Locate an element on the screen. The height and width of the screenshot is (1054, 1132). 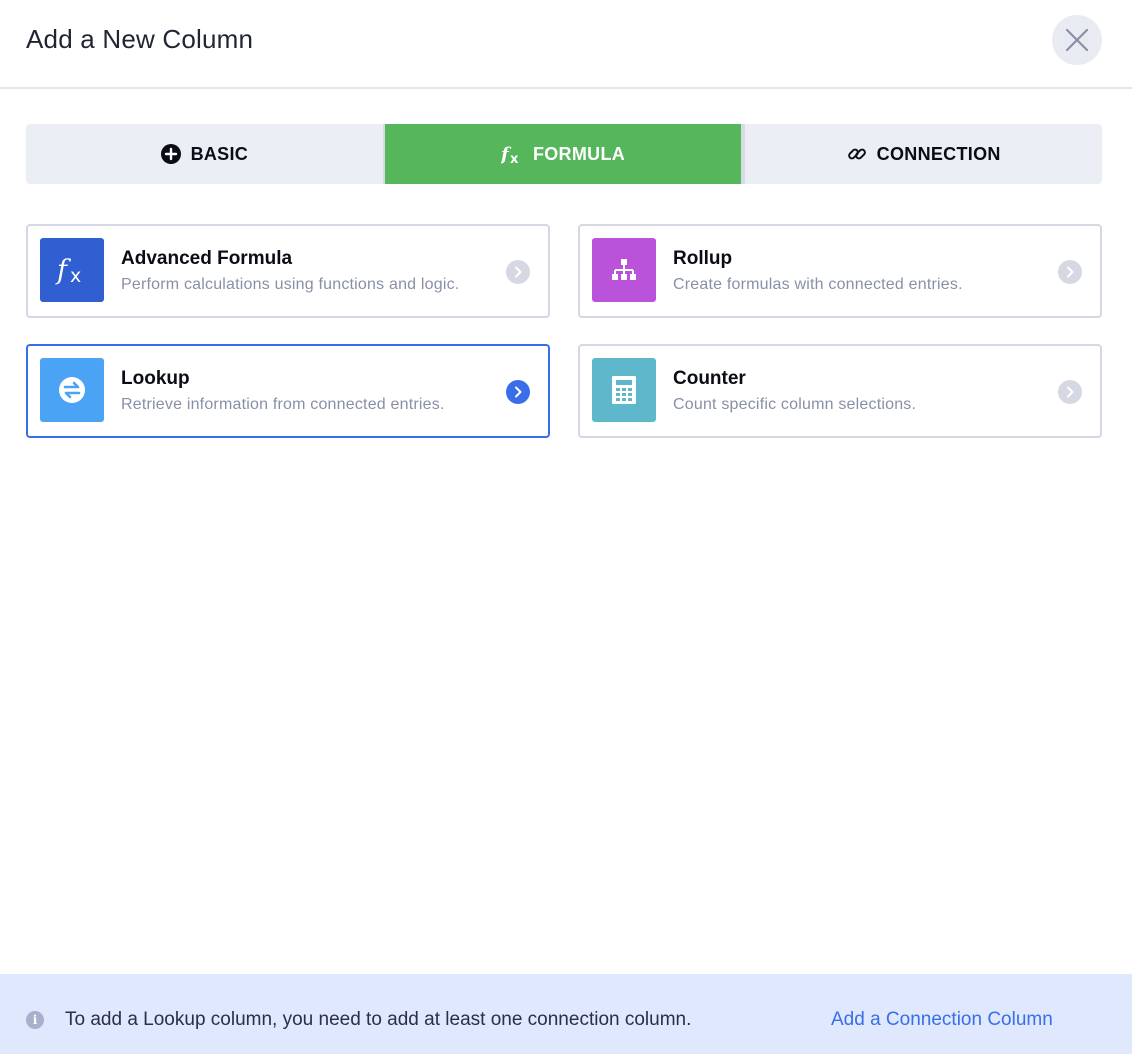
tab-label: CONNECTION is located at coordinates (938, 153).